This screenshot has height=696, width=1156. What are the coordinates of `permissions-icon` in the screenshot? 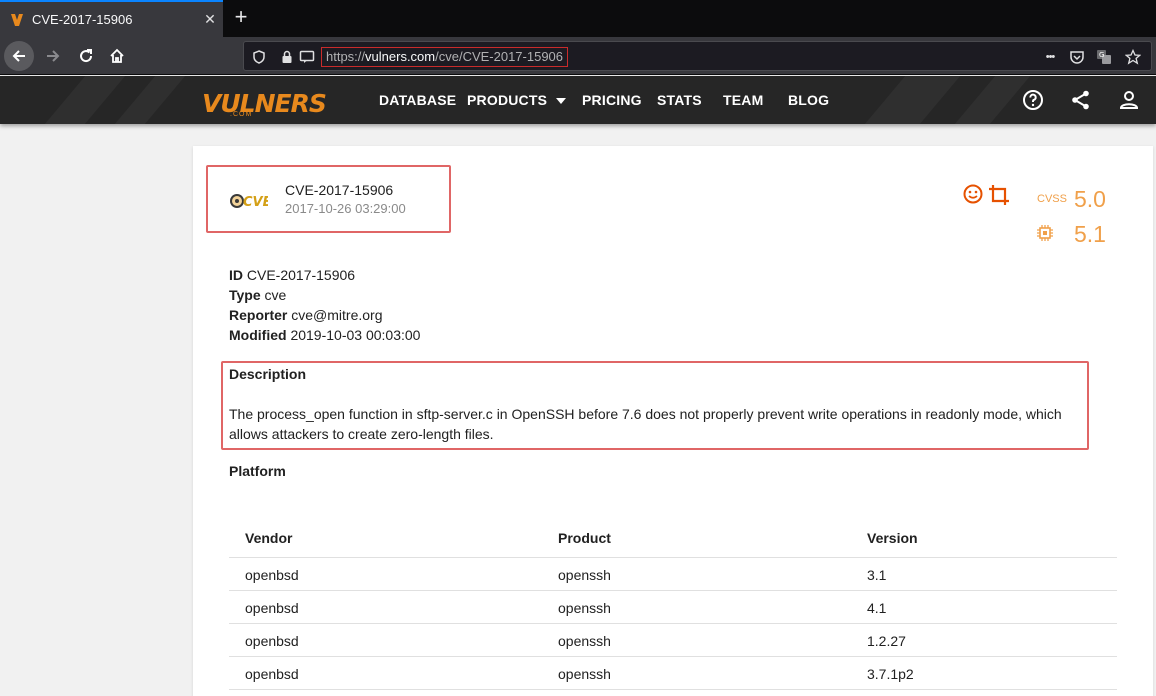 It's located at (307, 57).